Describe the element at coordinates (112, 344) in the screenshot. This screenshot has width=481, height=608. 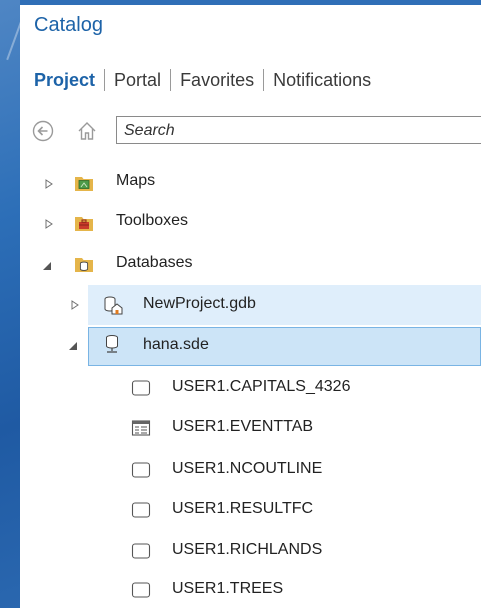
I see `database-connection-icon` at that location.